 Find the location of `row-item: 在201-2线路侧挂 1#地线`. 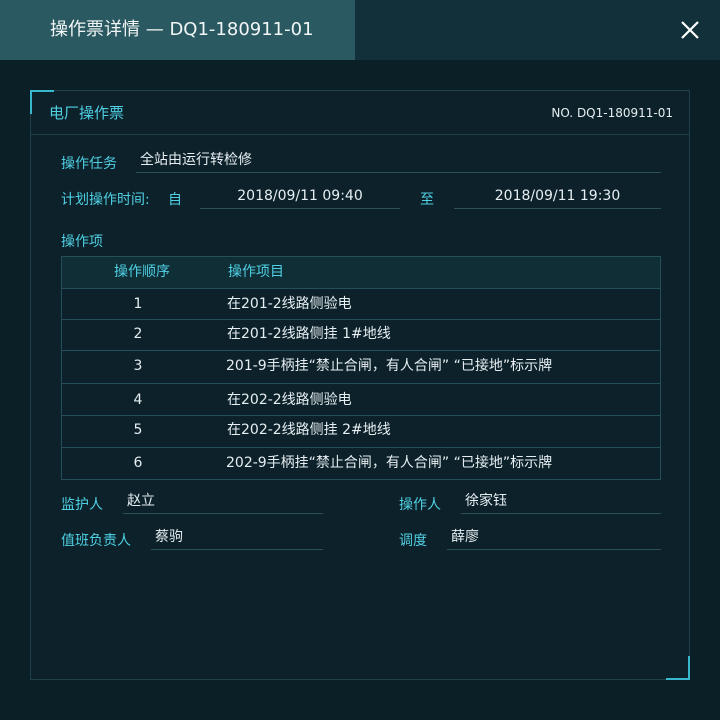

row-item: 在201-2线路侧挂 1#地线 is located at coordinates (309, 334).